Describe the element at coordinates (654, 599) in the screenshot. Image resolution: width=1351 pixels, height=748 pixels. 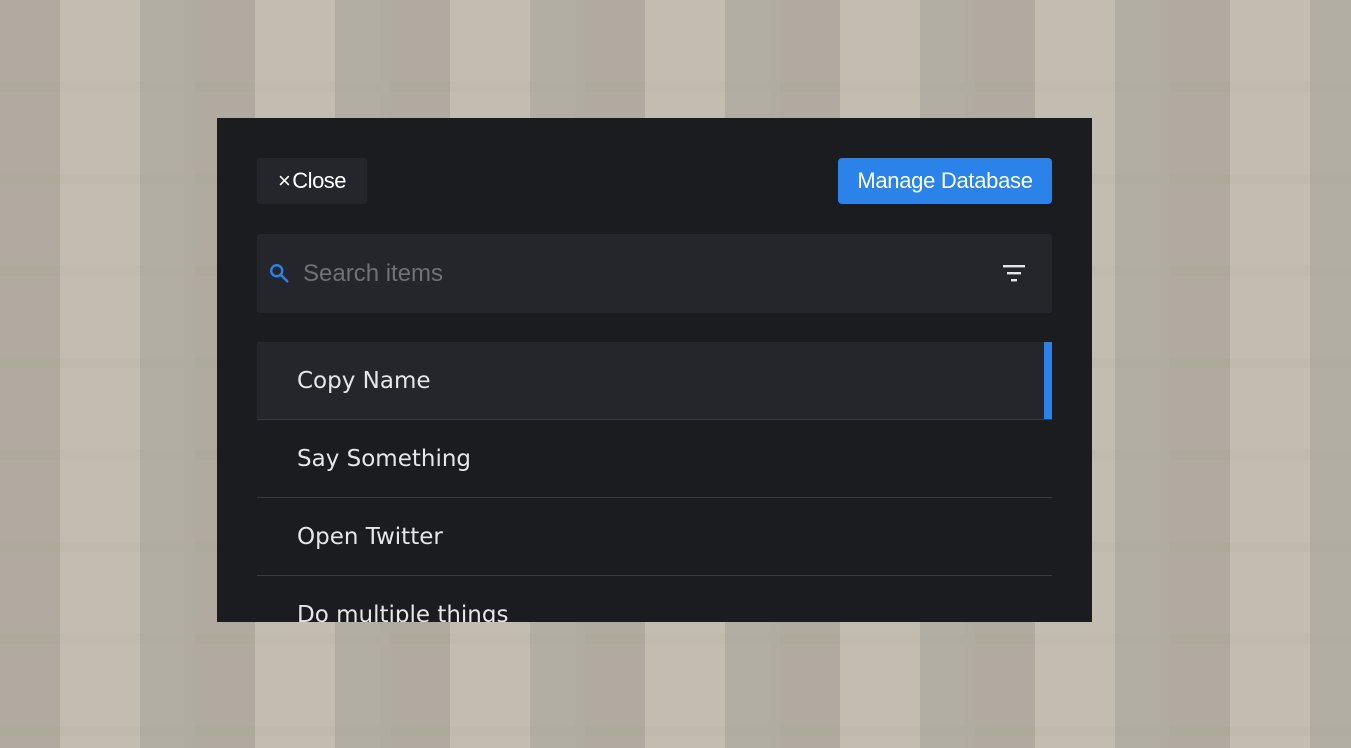
I see `list-item: Do multiple things` at that location.